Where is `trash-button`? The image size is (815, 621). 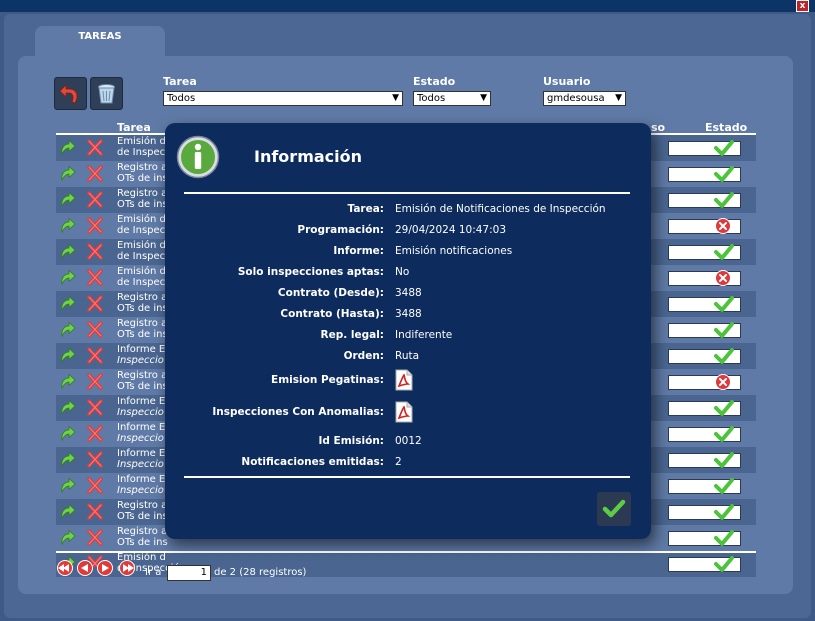
trash-button is located at coordinates (106, 93).